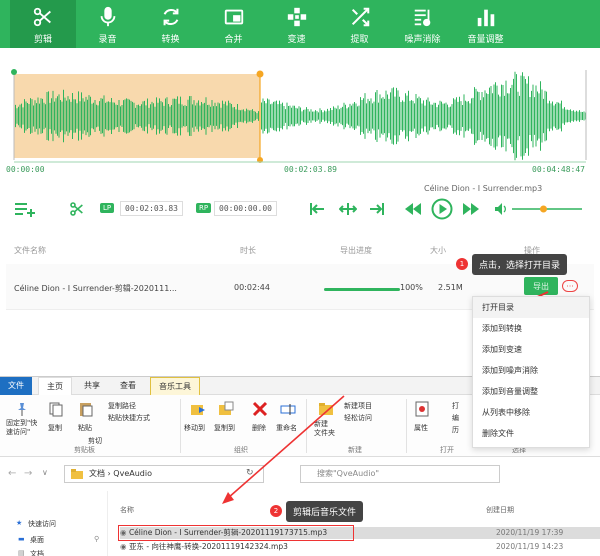 This screenshot has width=600, height=556. Describe the element at coordinates (558, 169) in the screenshot. I see `time-end: 00:04:48:47` at that location.